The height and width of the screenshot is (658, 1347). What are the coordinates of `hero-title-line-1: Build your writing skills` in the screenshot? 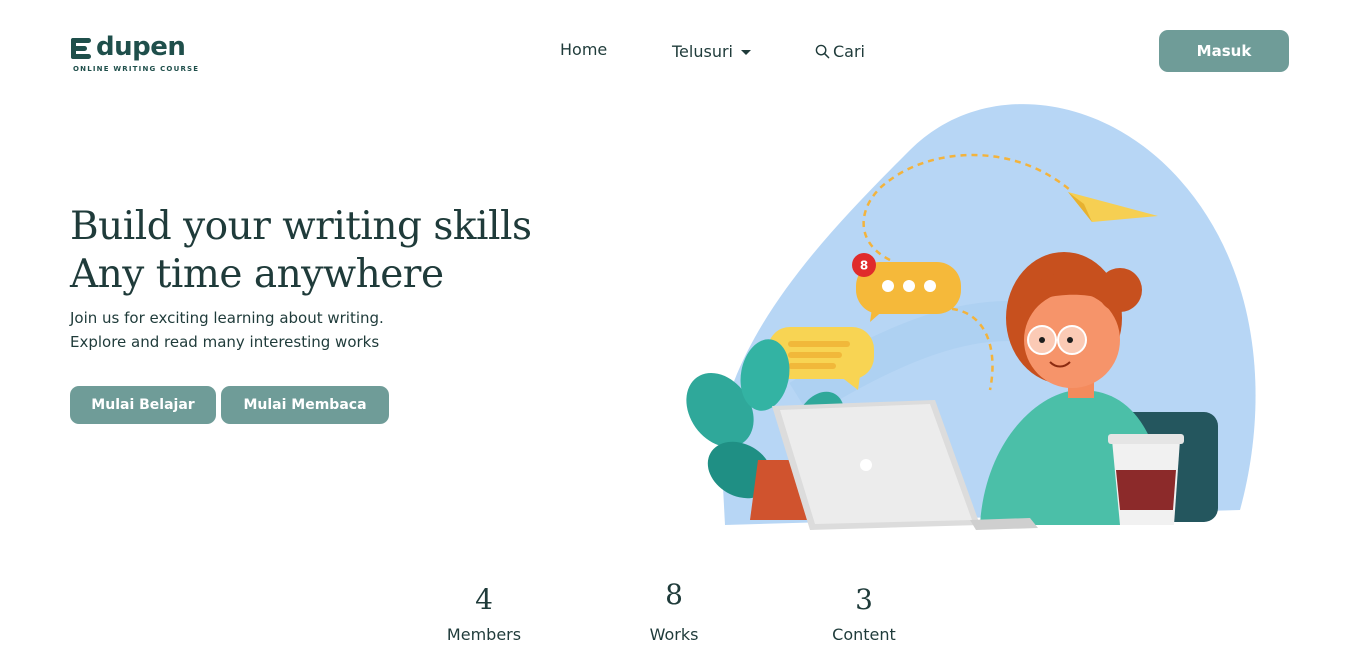 It's located at (301, 226).